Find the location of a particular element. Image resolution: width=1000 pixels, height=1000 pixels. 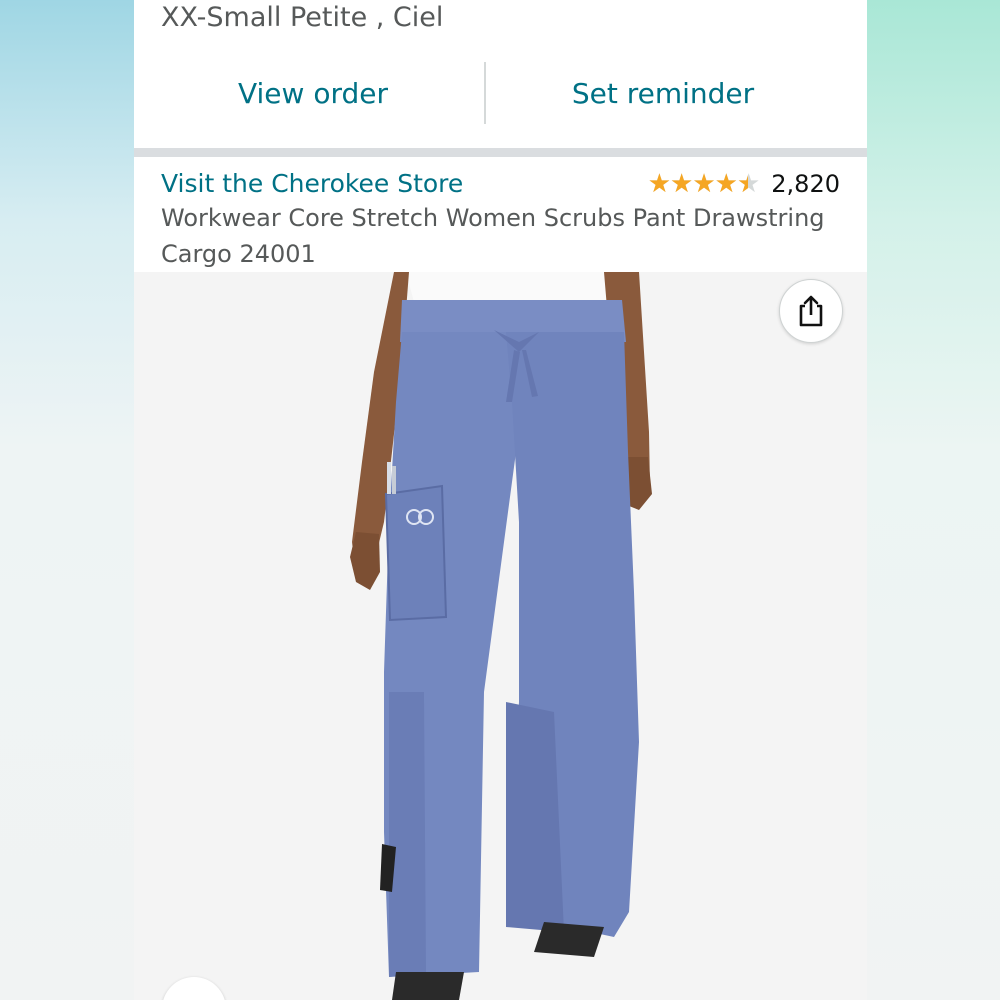

share-button is located at coordinates (811, 311).